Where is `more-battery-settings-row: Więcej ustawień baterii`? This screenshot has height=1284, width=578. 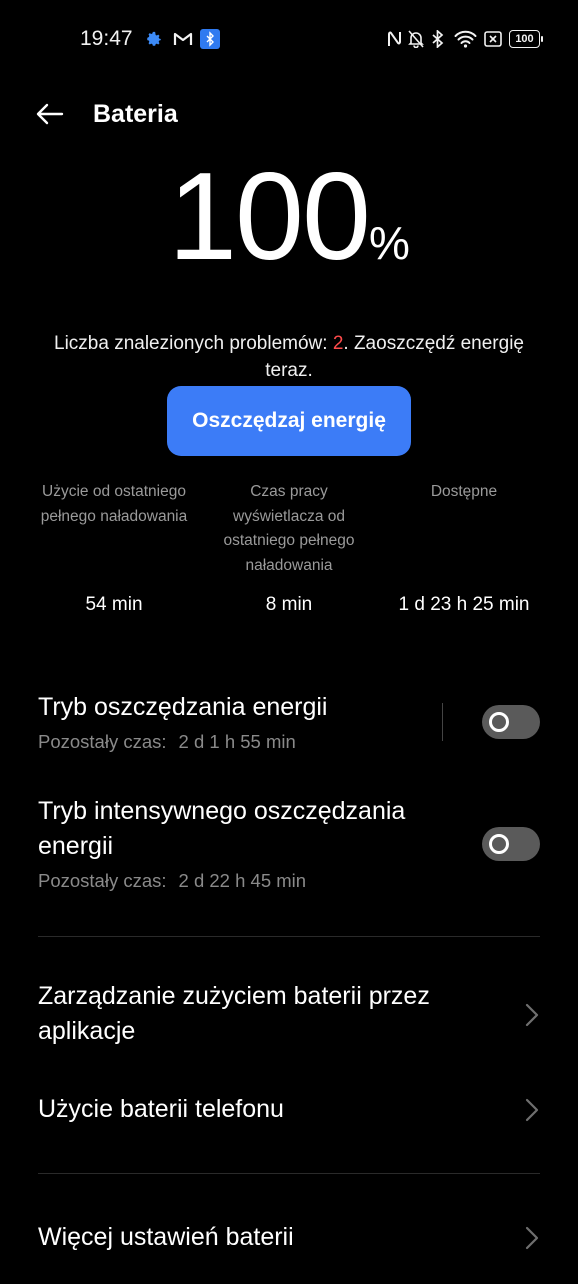
more-battery-settings-row: Więcej ustawień baterii is located at coordinates (289, 1239).